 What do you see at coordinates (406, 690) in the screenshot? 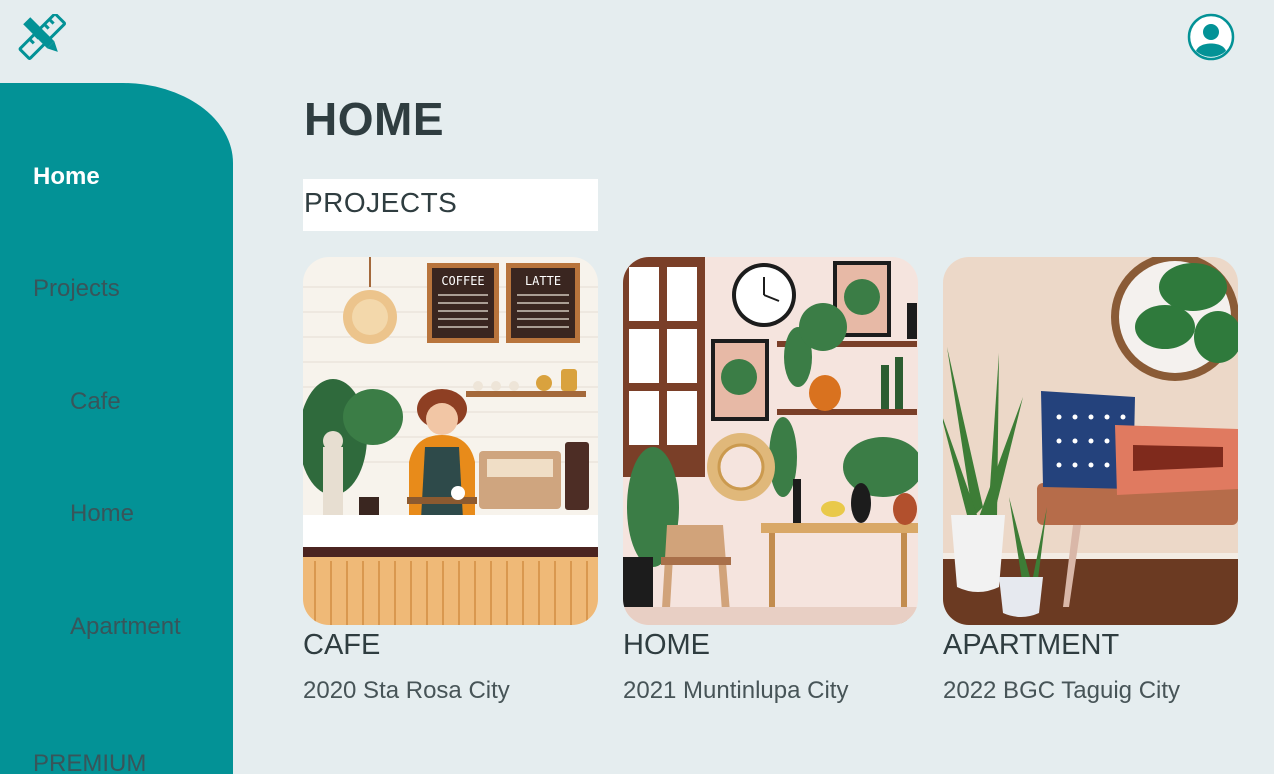
I see `card-subtitle: 2020 Sta Rosa City` at bounding box center [406, 690].